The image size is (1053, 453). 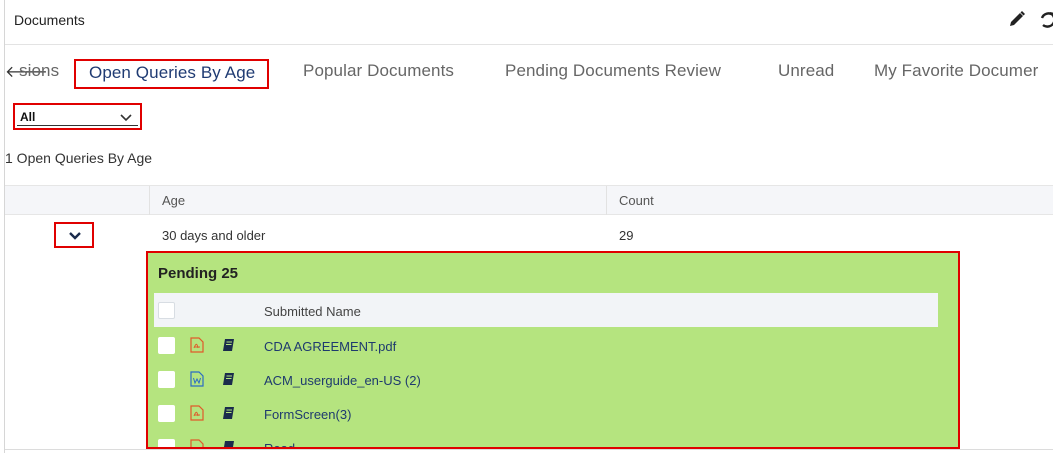 What do you see at coordinates (77, 116) in the screenshot?
I see `age-filter-select: All` at bounding box center [77, 116].